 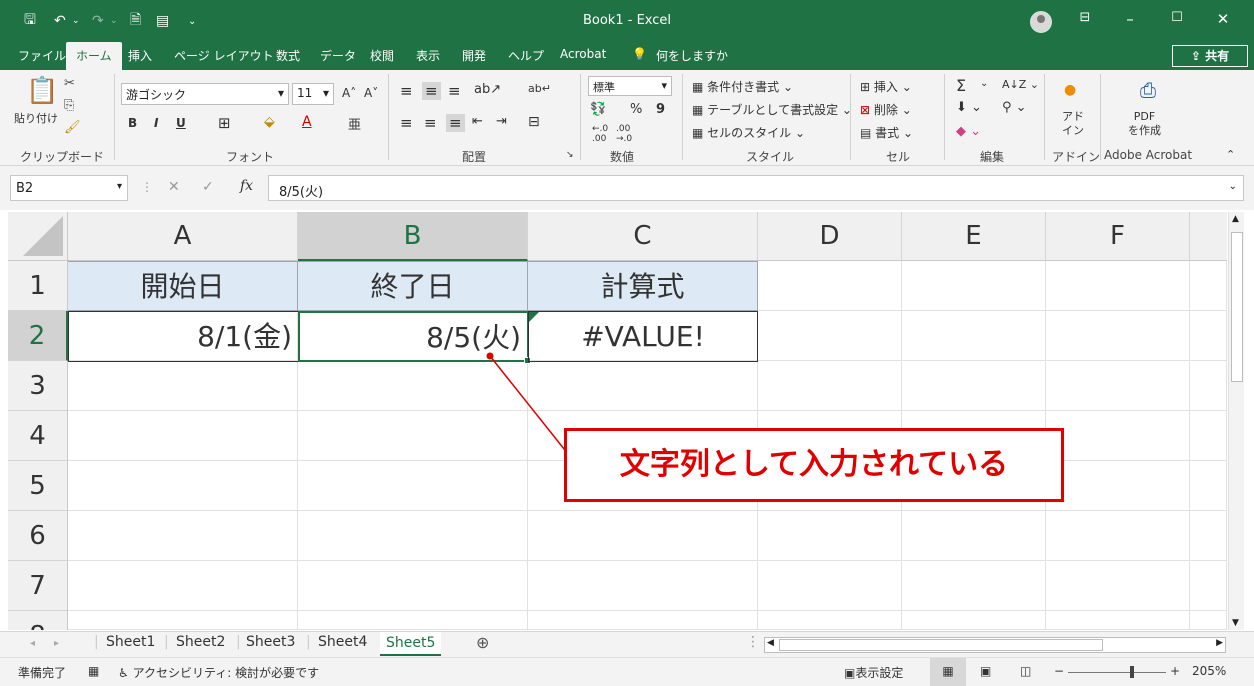 What do you see at coordinates (431, 91) in the screenshot?
I see `align-middle-icon: ≡` at bounding box center [431, 91].